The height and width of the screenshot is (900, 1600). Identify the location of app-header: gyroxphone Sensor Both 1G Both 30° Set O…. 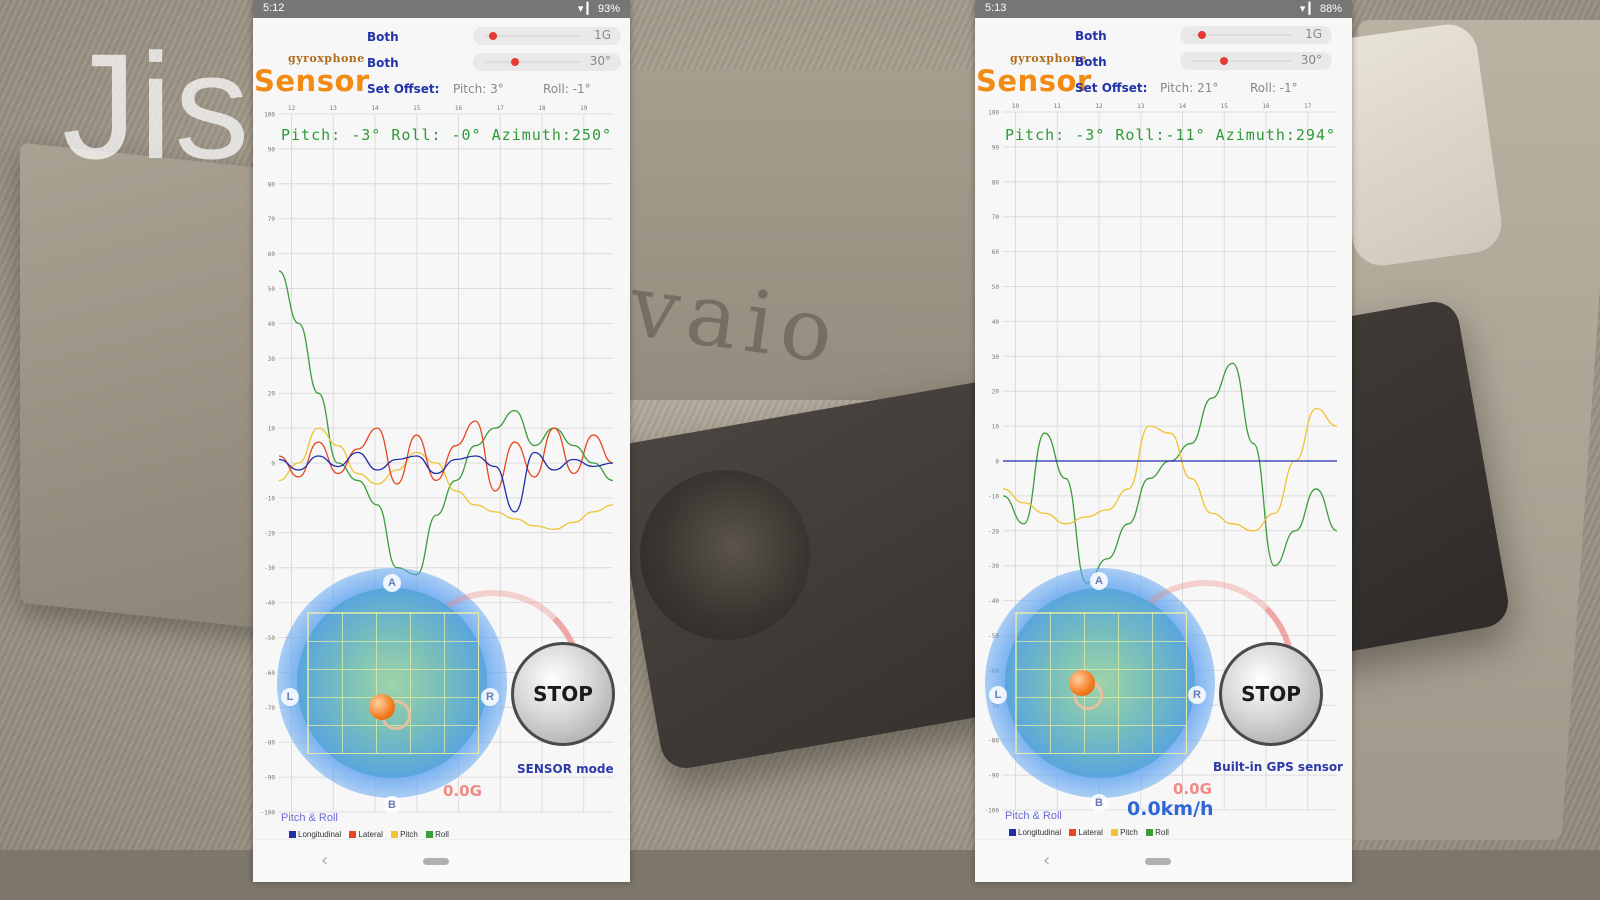
(441, 59).